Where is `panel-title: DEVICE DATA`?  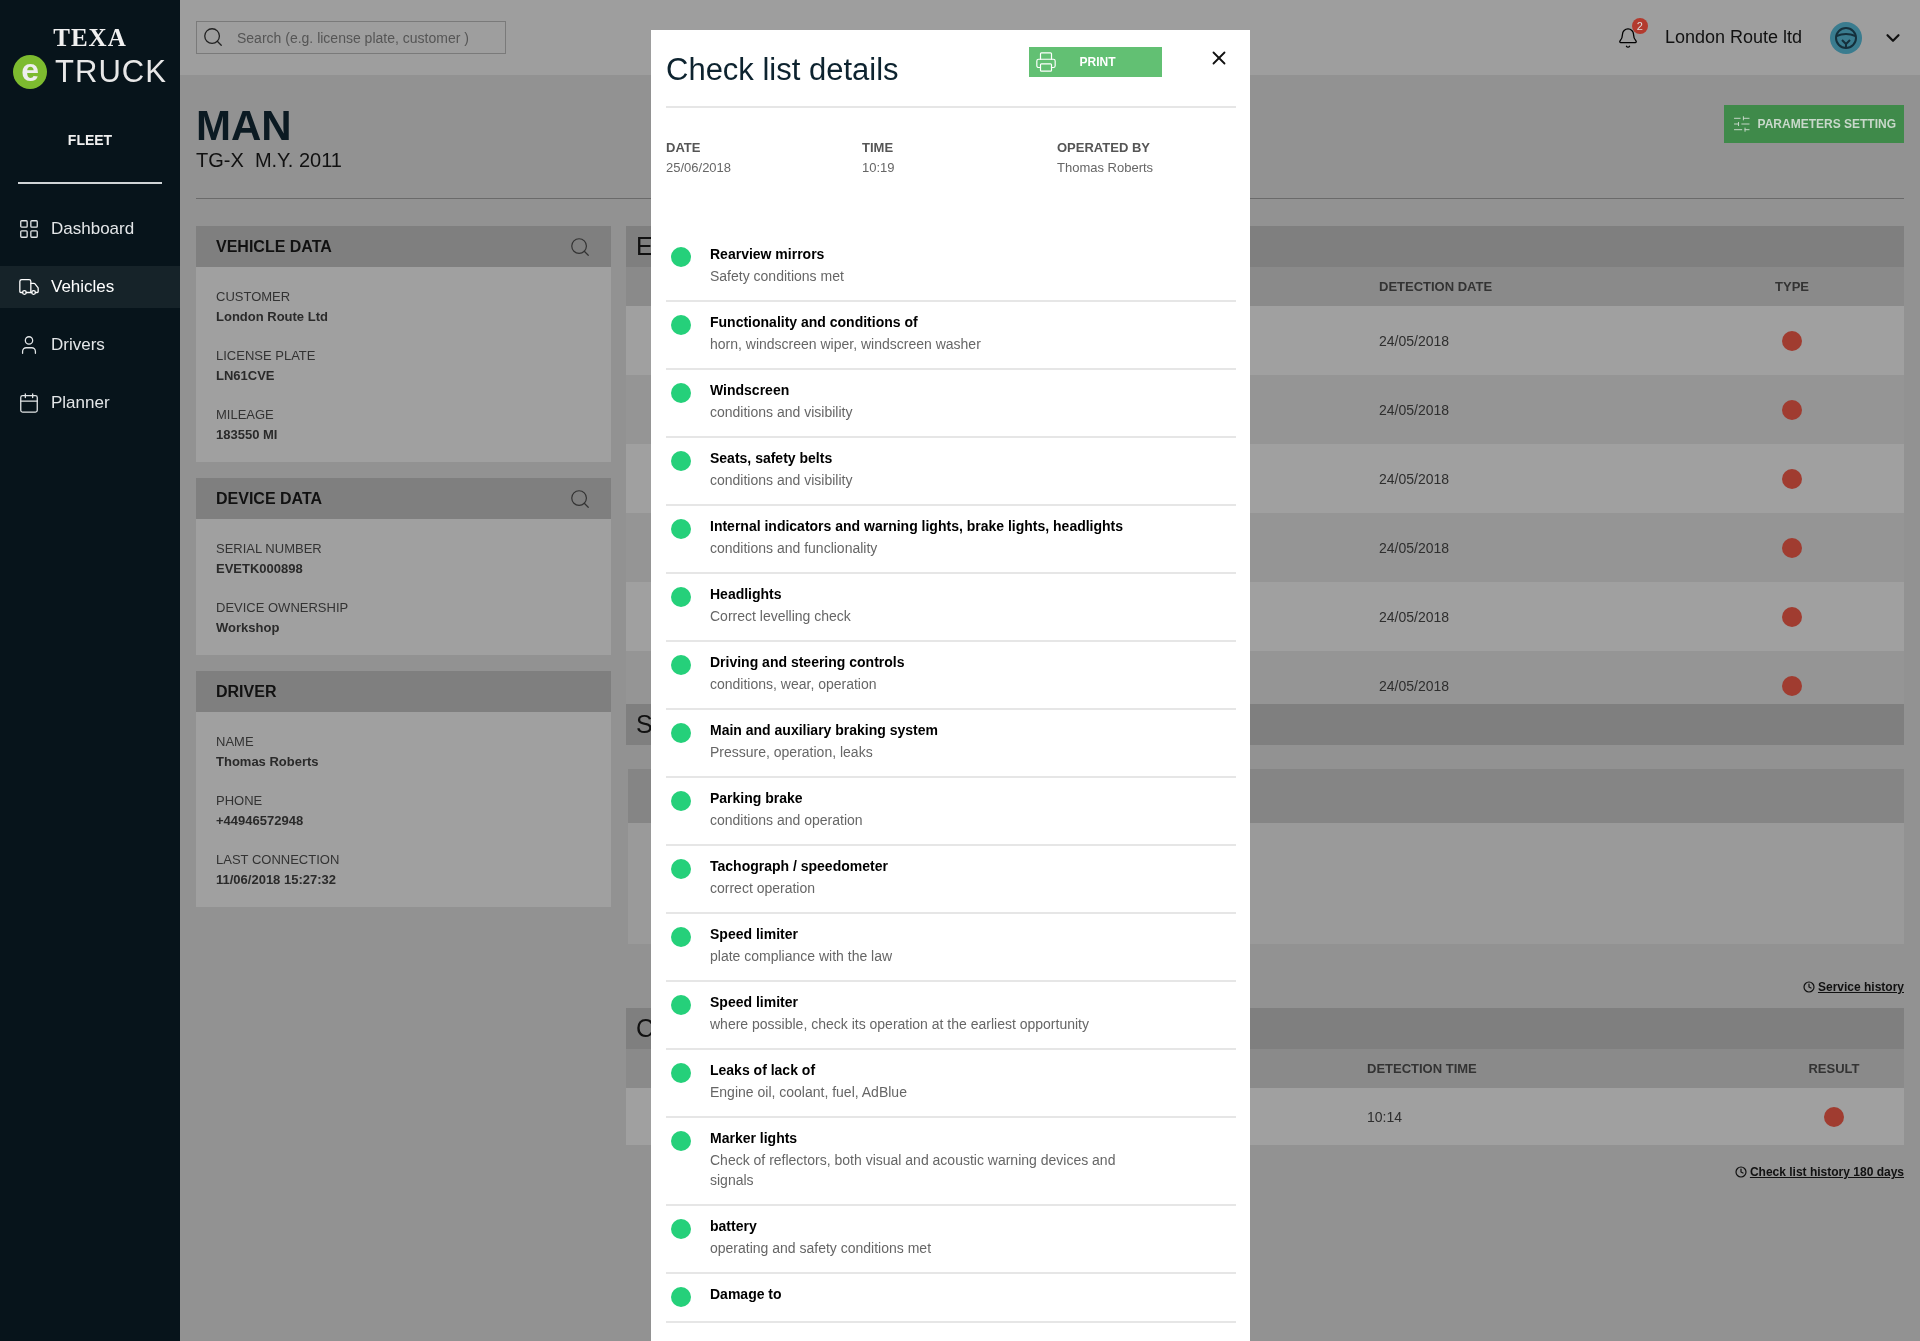
panel-title: DEVICE DATA is located at coordinates (269, 498).